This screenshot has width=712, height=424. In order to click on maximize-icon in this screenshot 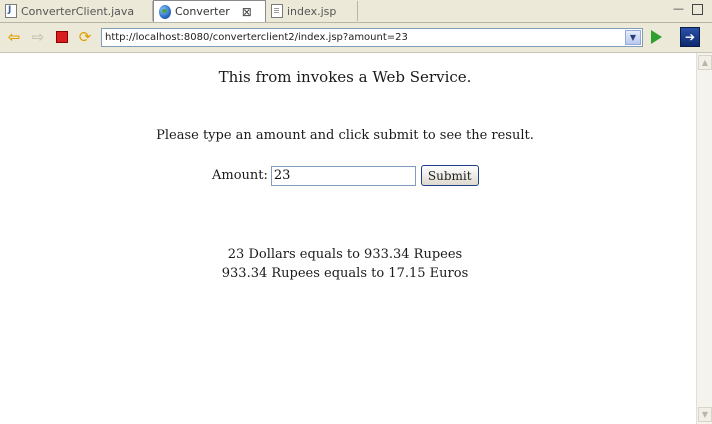, I will do `click(697, 9)`.